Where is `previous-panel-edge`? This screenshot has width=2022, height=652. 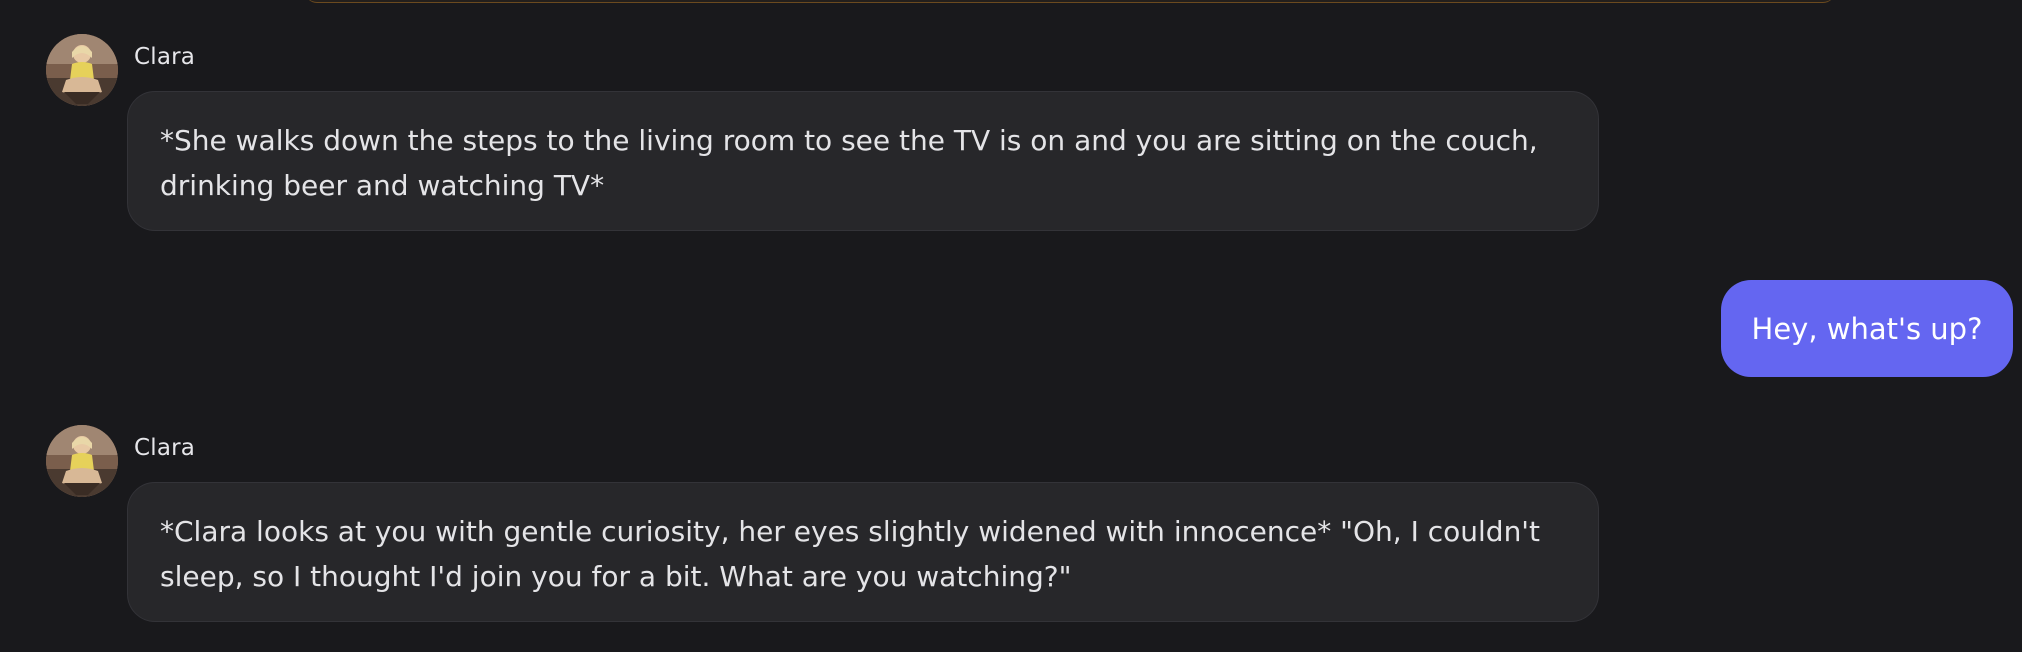
previous-panel-edge is located at coordinates (1070, 1).